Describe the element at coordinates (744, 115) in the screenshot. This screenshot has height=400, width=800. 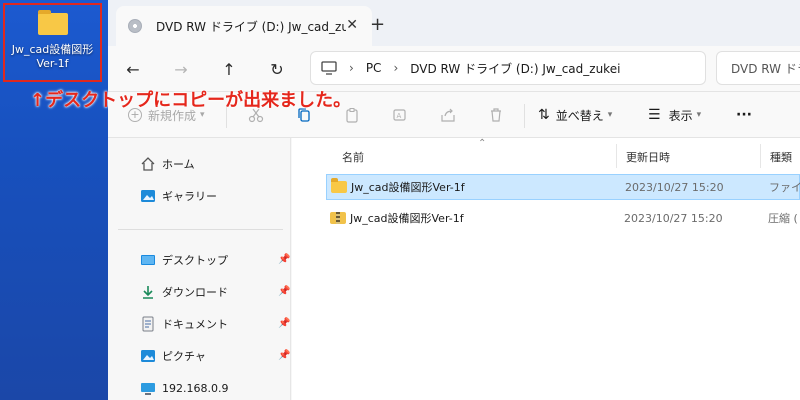
I see `more-options-button: ···` at that location.